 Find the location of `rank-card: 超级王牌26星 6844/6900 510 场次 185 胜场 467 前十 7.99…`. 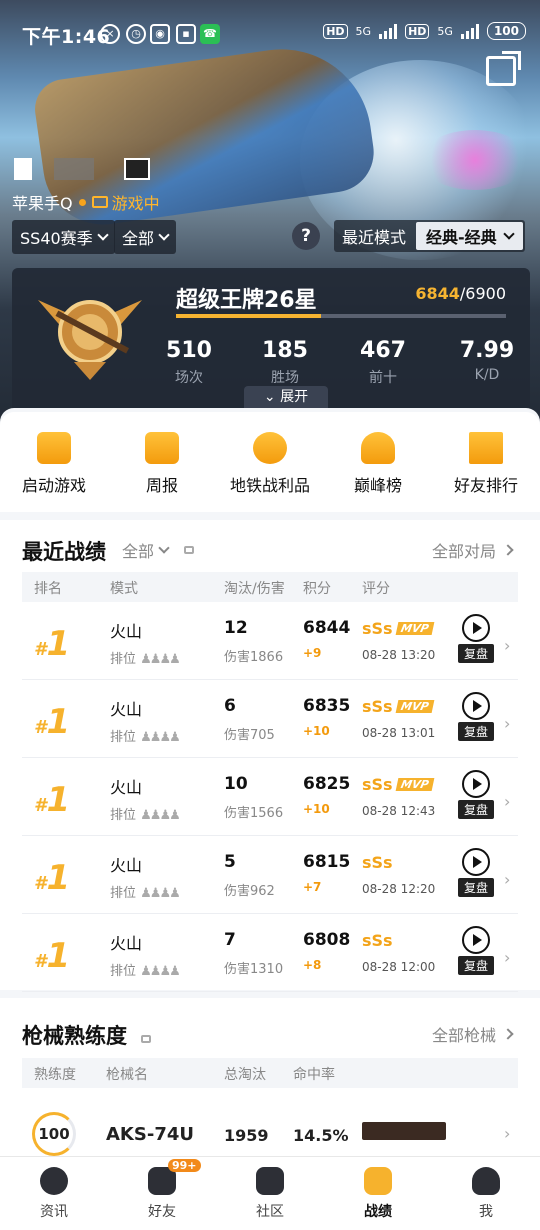

rank-card: 超级王牌26星 6844/6900 510 场次 185 胜场 467 前十 7.99… is located at coordinates (271, 343).